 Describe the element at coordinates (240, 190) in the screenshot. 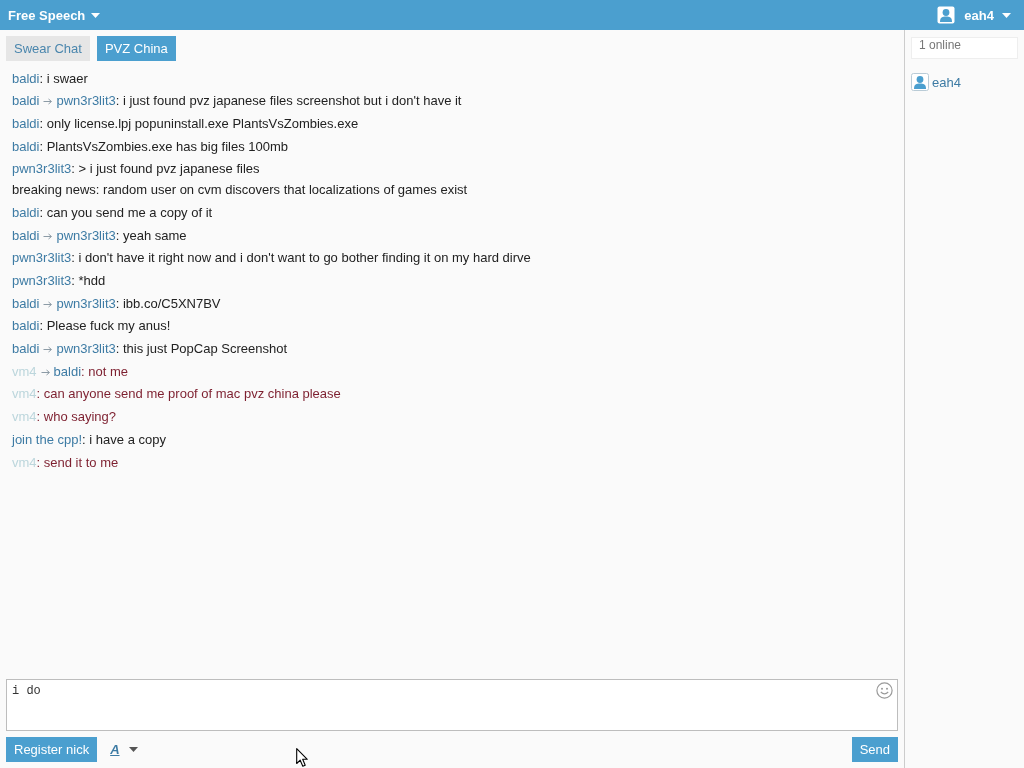

I see `message-text: breaking news: random user on cvm discovers that localizations of games exist` at that location.